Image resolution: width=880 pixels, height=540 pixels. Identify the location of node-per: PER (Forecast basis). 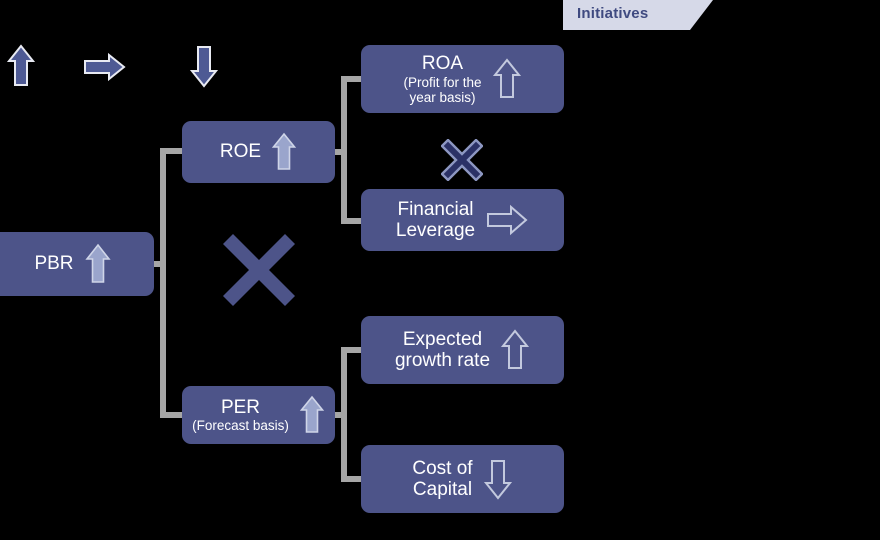
(258, 415).